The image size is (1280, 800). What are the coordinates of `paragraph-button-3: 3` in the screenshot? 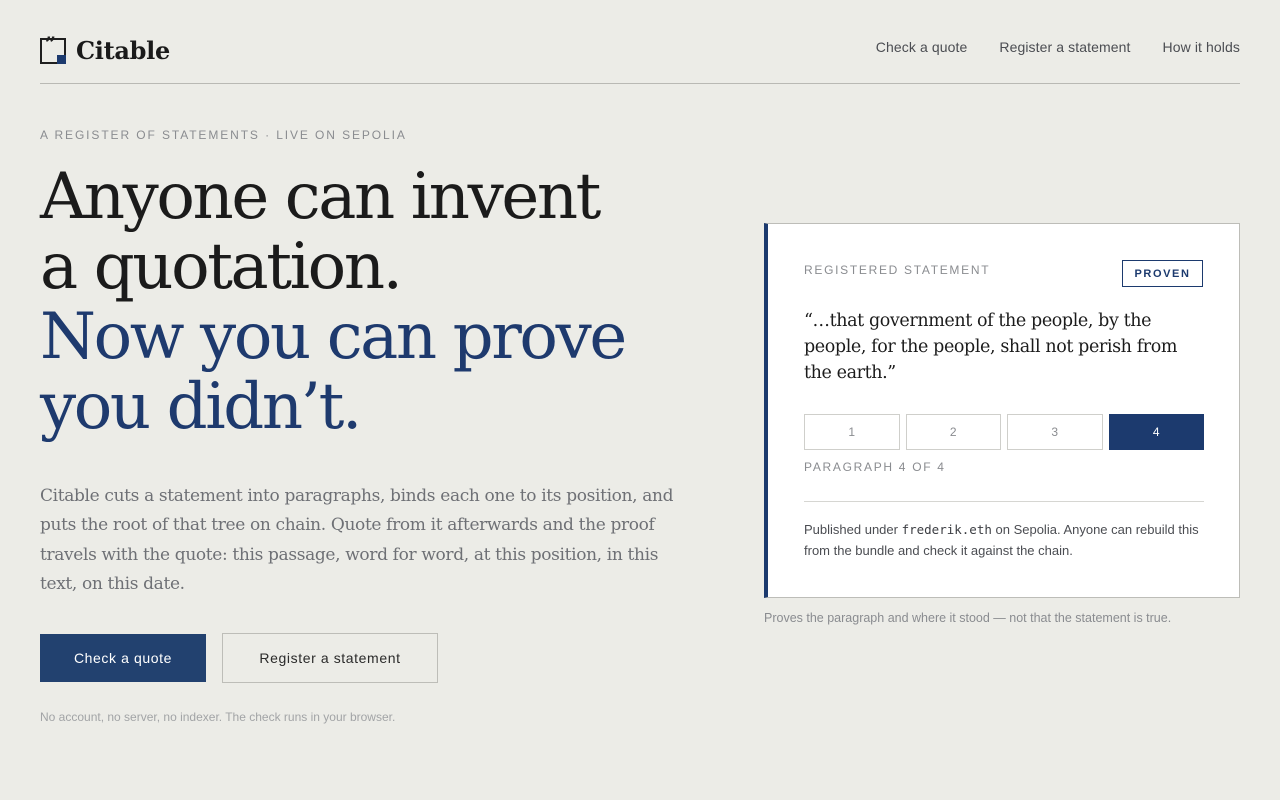 It's located at (1055, 432).